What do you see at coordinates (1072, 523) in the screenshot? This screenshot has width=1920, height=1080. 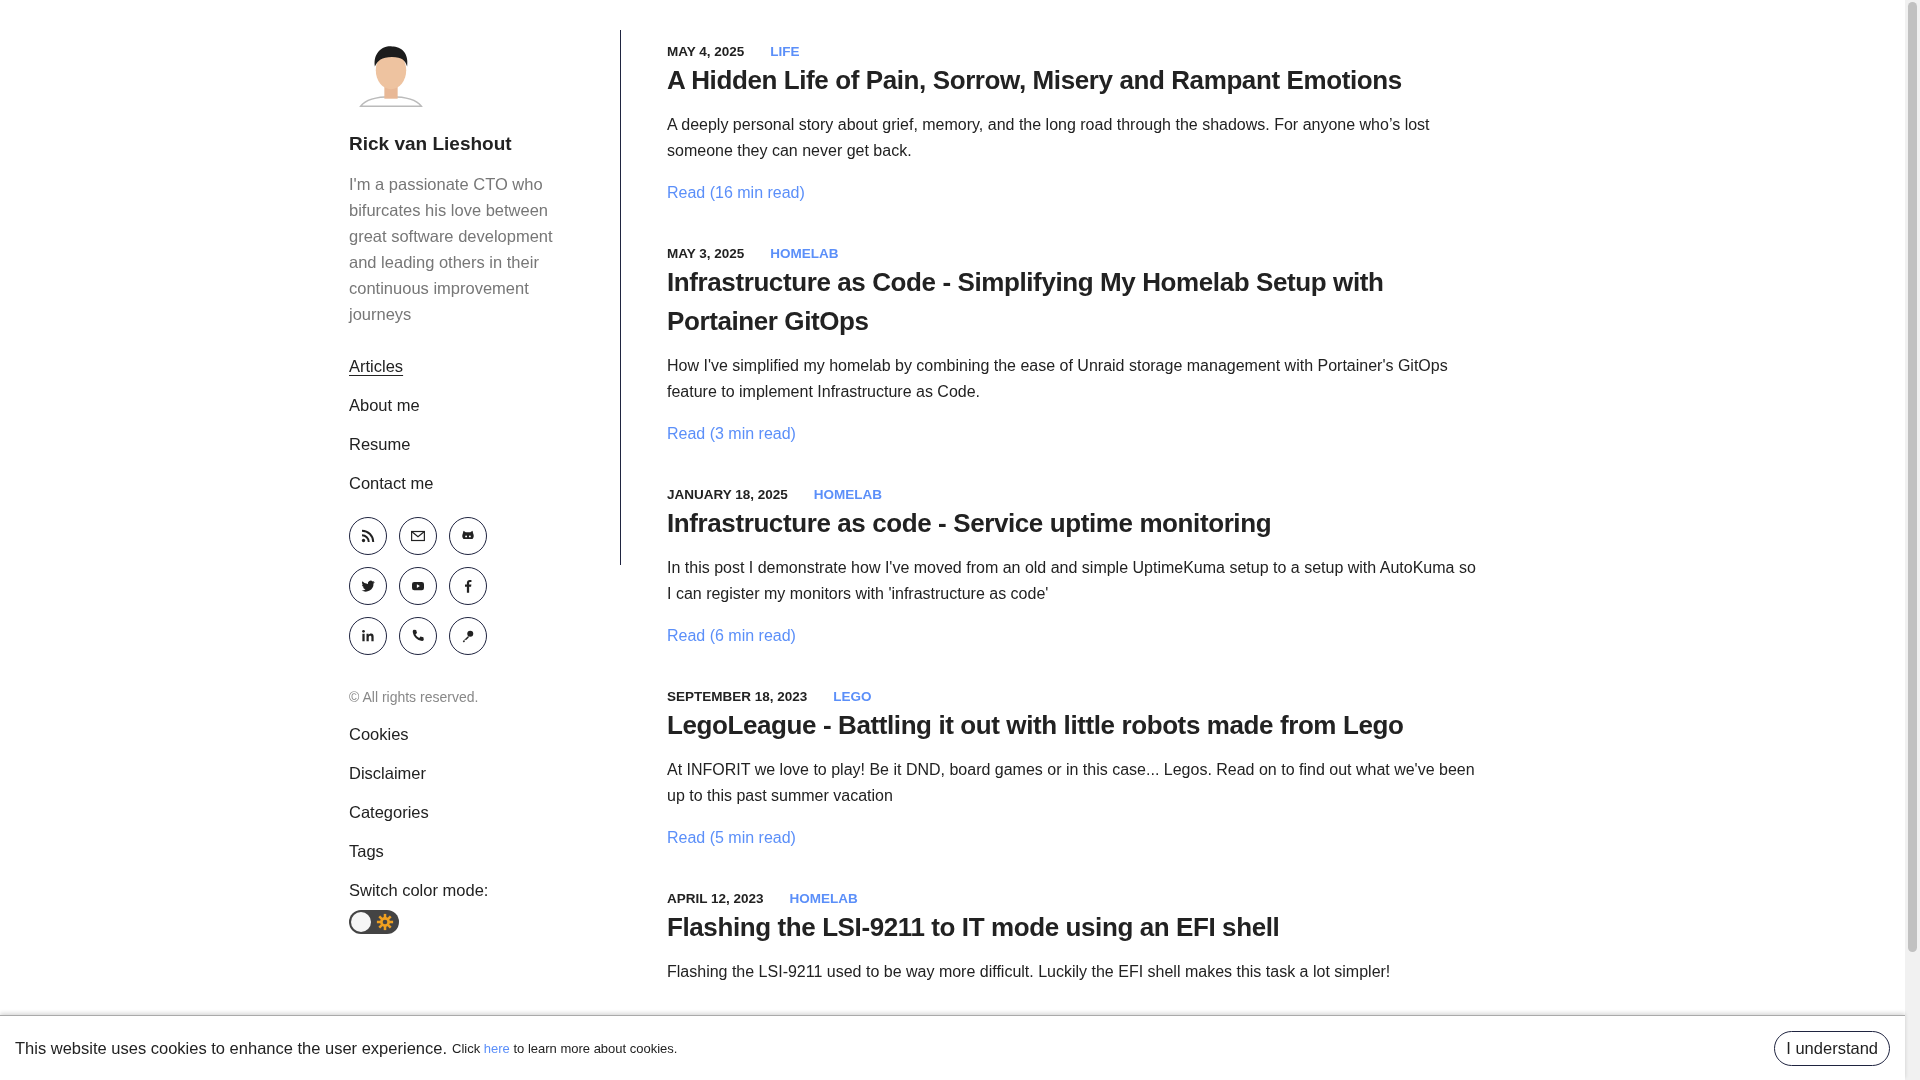 I see `post-title: Infrastructure as code - Service uptime monitoring` at bounding box center [1072, 523].